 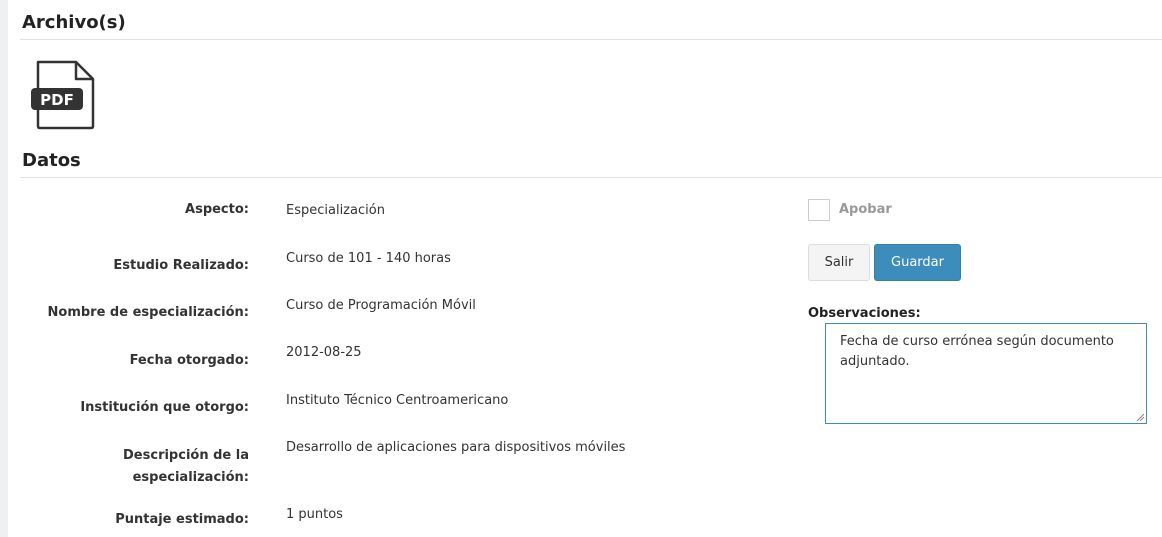 I want to click on institucion-value: Instituto Técnico Centroamericano, so click(x=397, y=400).